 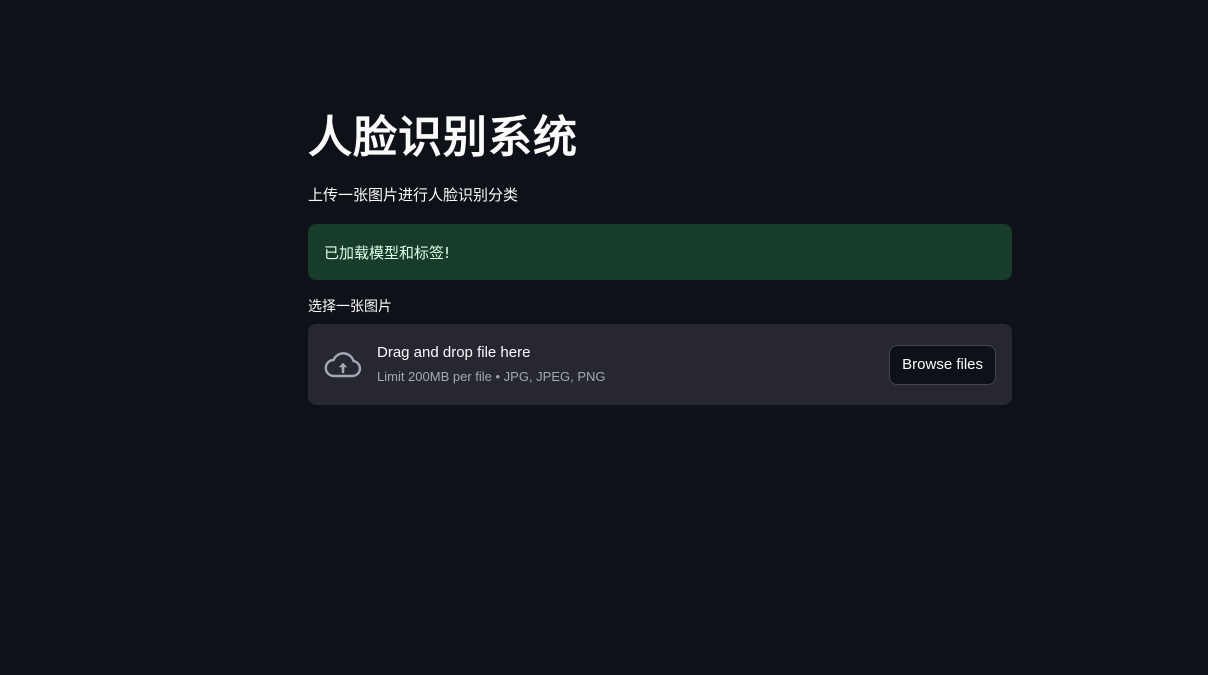 I want to click on cloud-upload-icon, so click(x=343, y=365).